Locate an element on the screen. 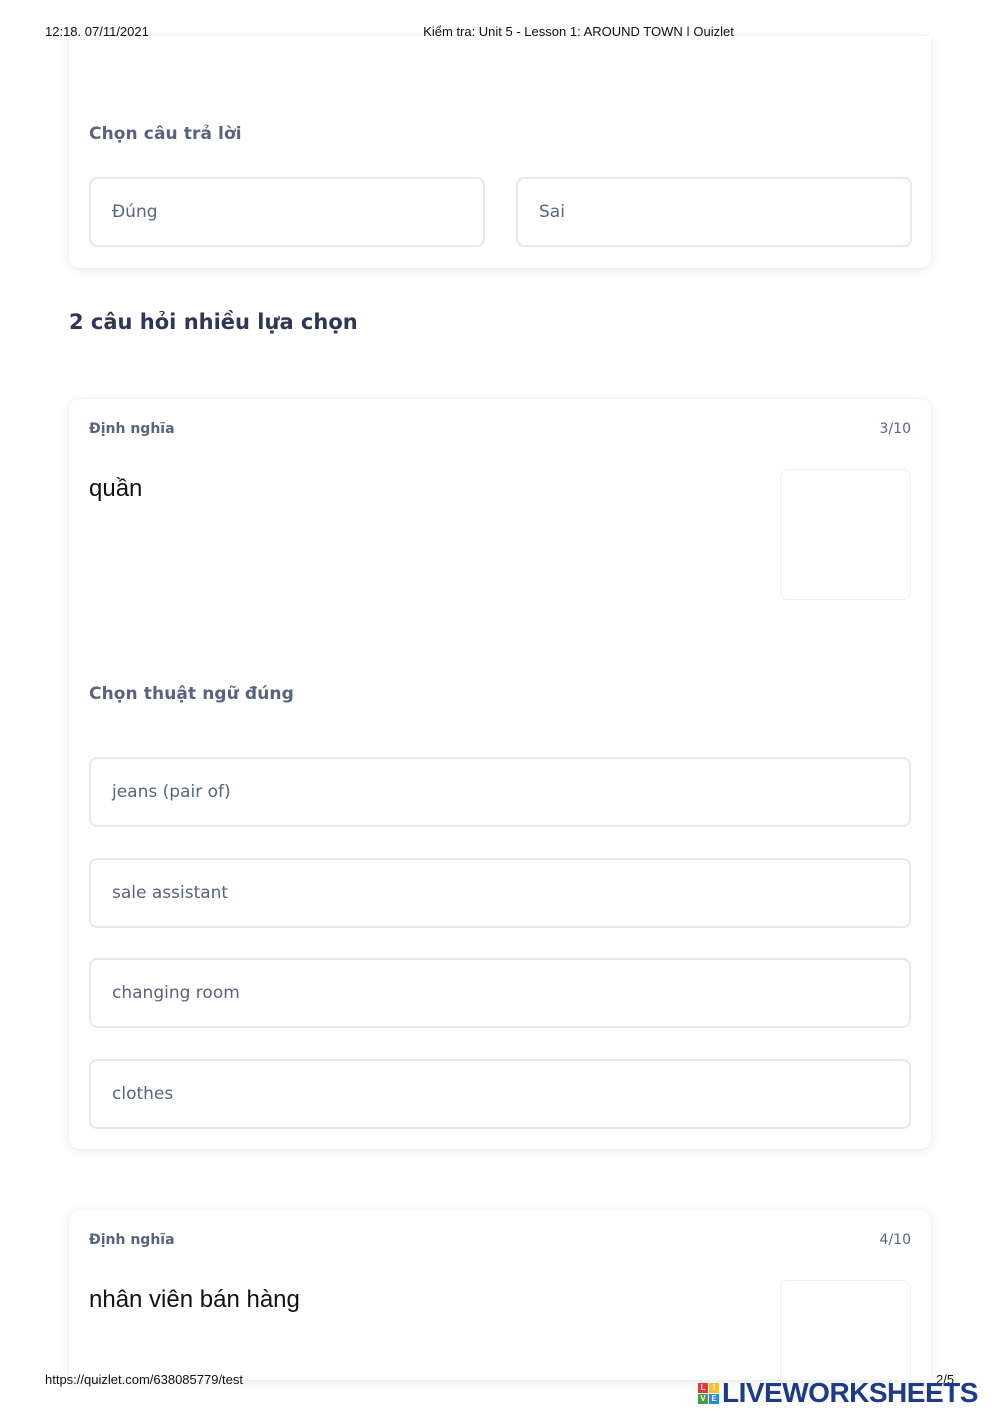  true-false-card: Chọn câu trả lời Đúng Sai is located at coordinates (500, 152).